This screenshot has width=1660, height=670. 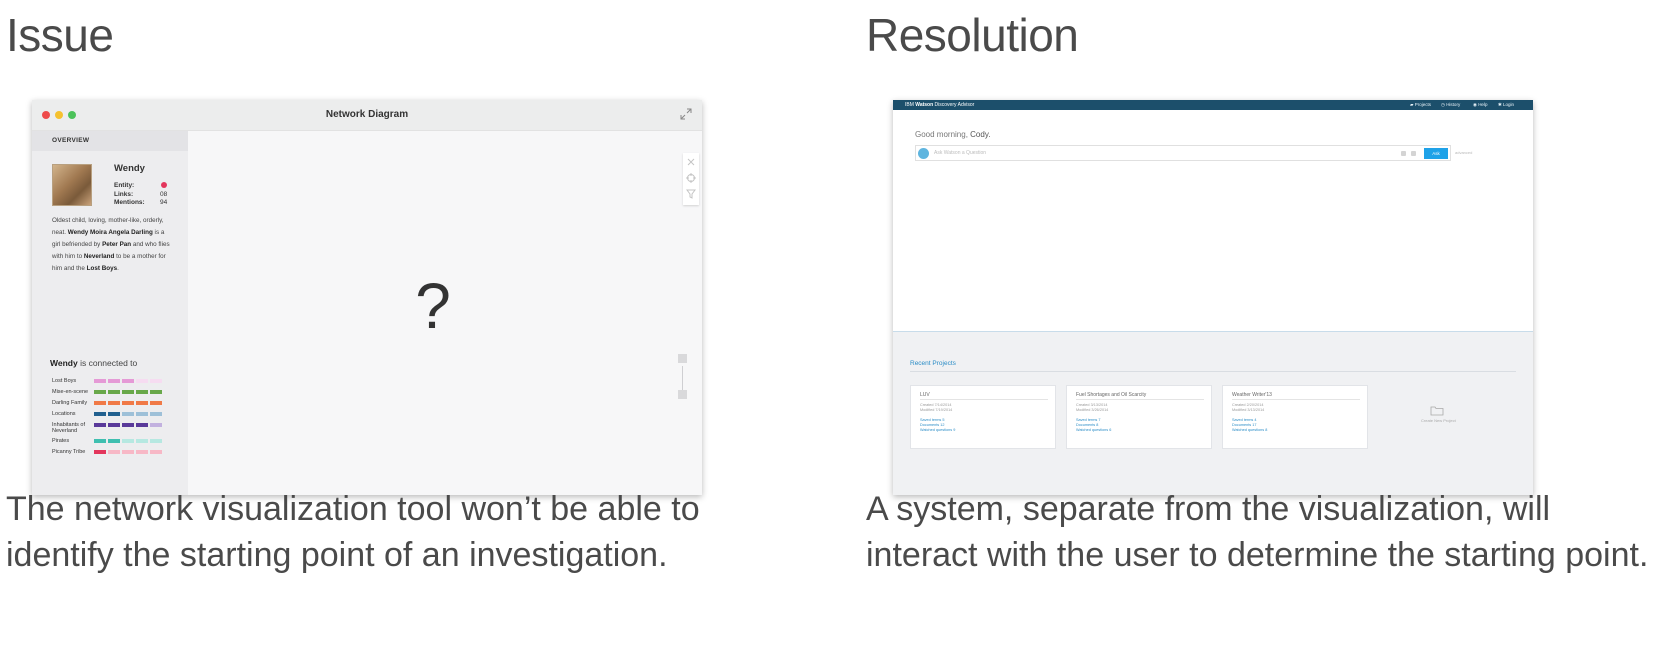 I want to click on nav-projects: ▰ Projects, so click(x=1420, y=105).